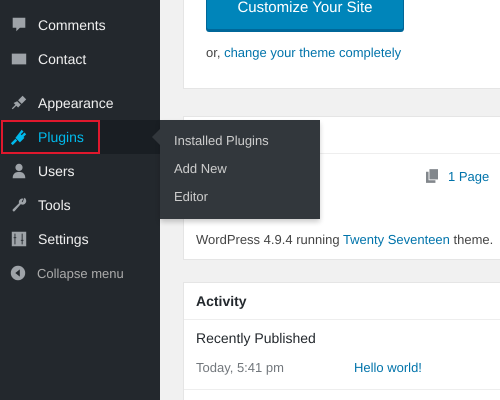  What do you see at coordinates (256, 338) in the screenshot?
I see `section-heading: Recently Published` at bounding box center [256, 338].